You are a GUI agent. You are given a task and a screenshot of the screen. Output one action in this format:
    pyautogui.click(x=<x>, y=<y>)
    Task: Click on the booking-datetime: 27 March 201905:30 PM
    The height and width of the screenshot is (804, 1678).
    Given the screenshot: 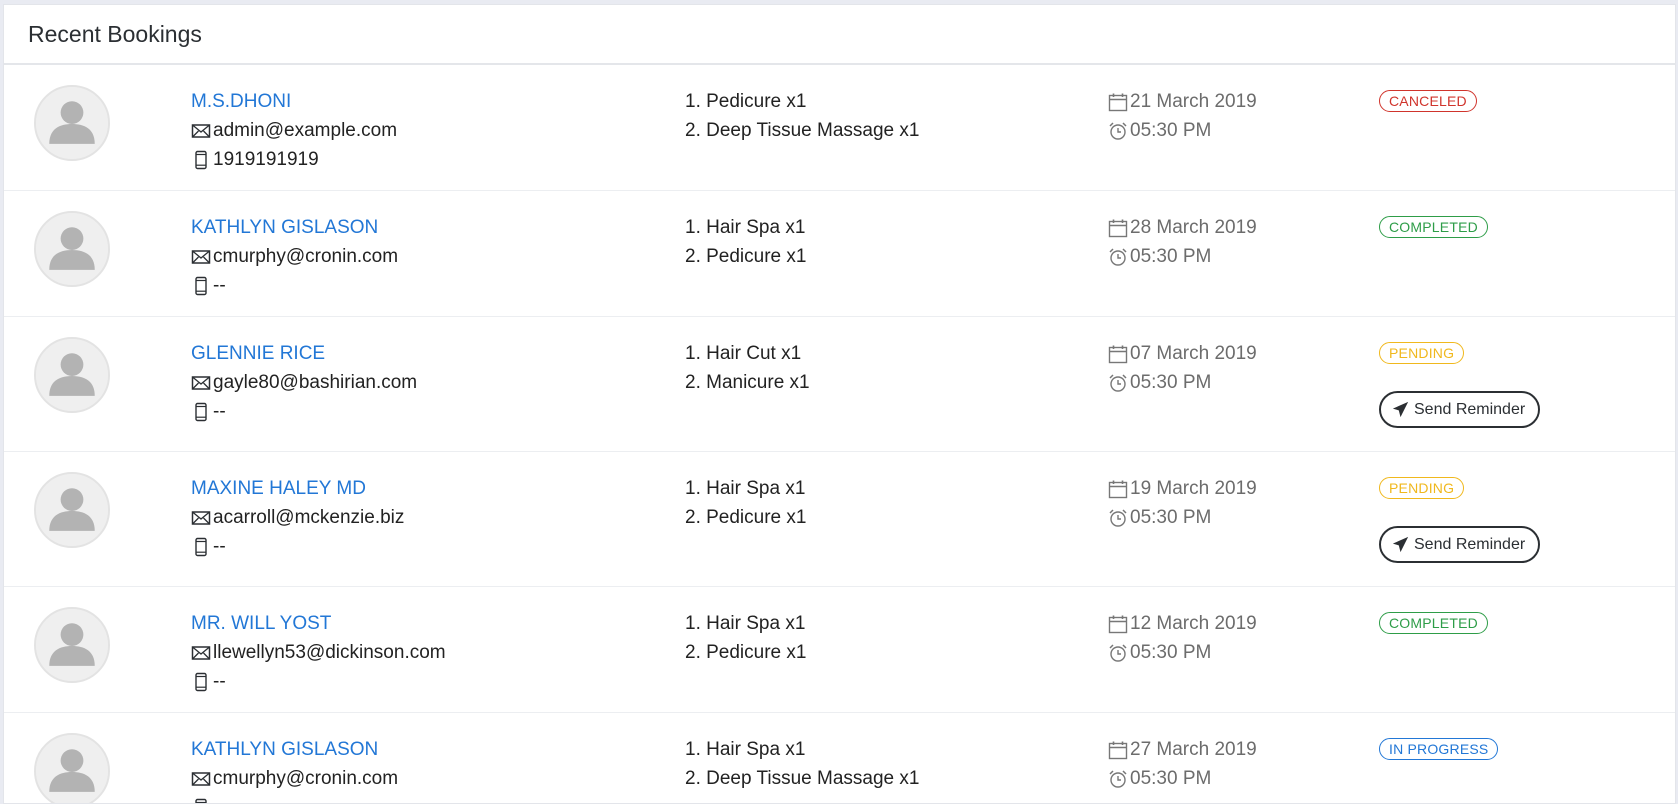 What is the action you would take?
    pyautogui.click(x=1182, y=764)
    